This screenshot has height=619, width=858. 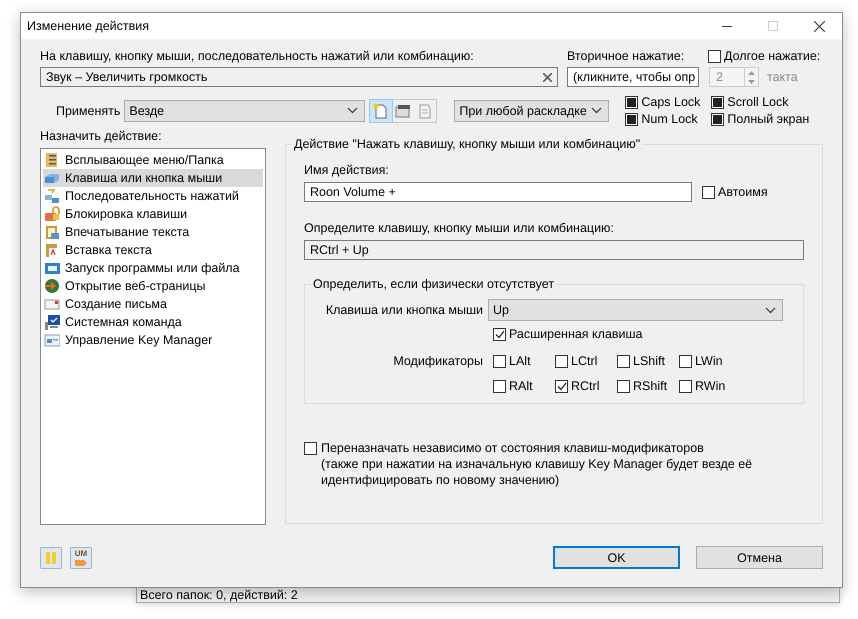 I want to click on list-item: Системная команда, so click(x=153, y=322).